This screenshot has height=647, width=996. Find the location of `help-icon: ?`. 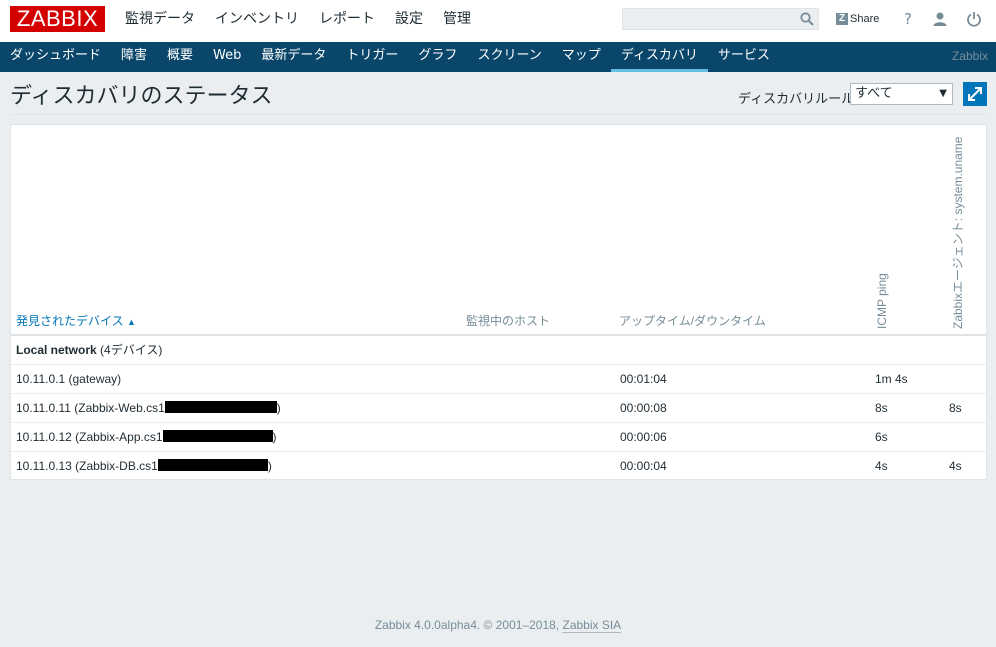

help-icon: ? is located at coordinates (908, 19).